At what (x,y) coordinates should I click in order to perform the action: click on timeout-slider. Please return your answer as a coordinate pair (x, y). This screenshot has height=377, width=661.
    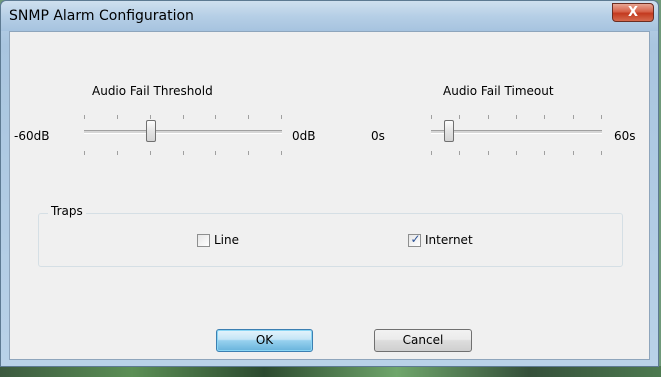
    Looking at the image, I should click on (516, 132).